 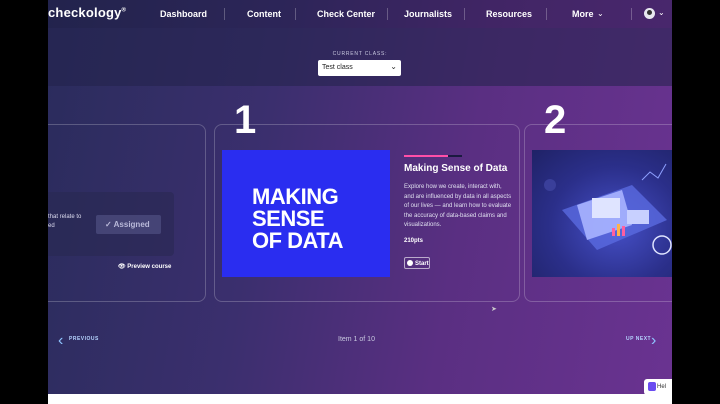 What do you see at coordinates (494, 309) in the screenshot?
I see `mouse-cursor-icon: ➤` at bounding box center [494, 309].